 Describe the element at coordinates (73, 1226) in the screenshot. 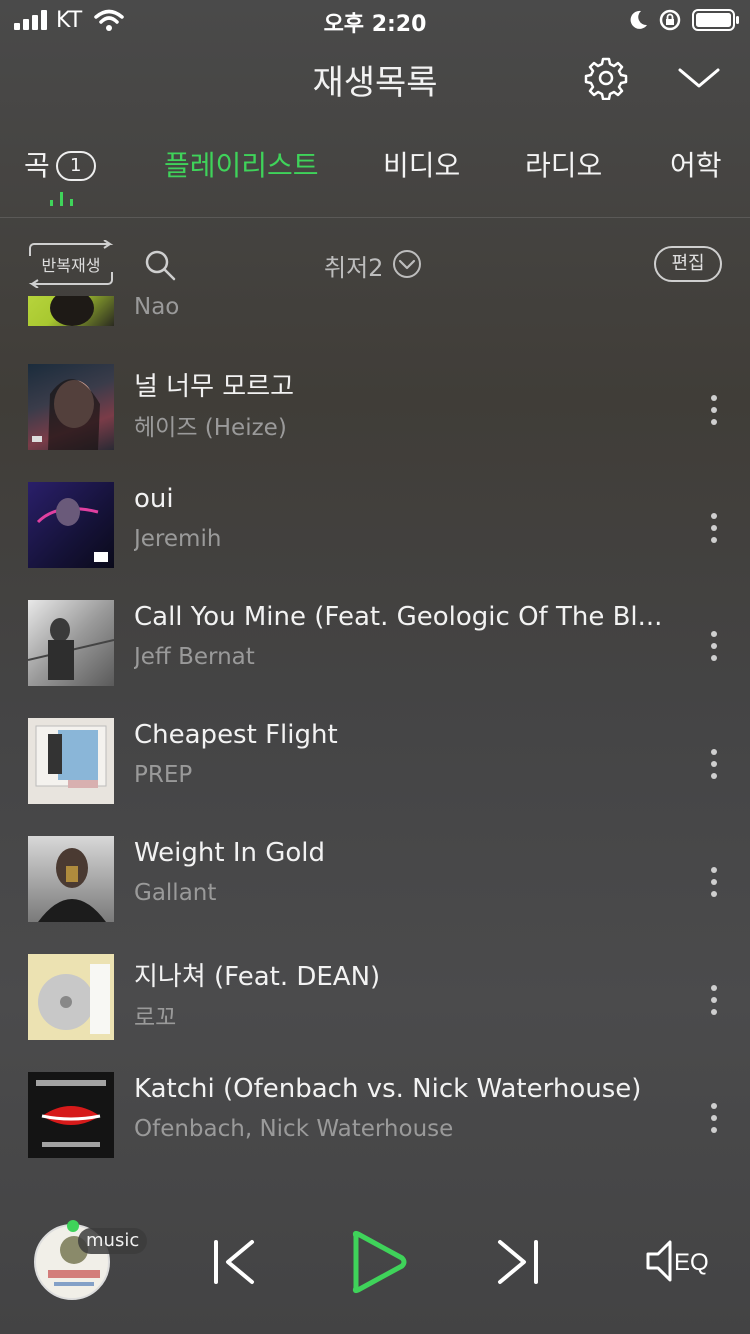

I see `now-playing-dot` at that location.